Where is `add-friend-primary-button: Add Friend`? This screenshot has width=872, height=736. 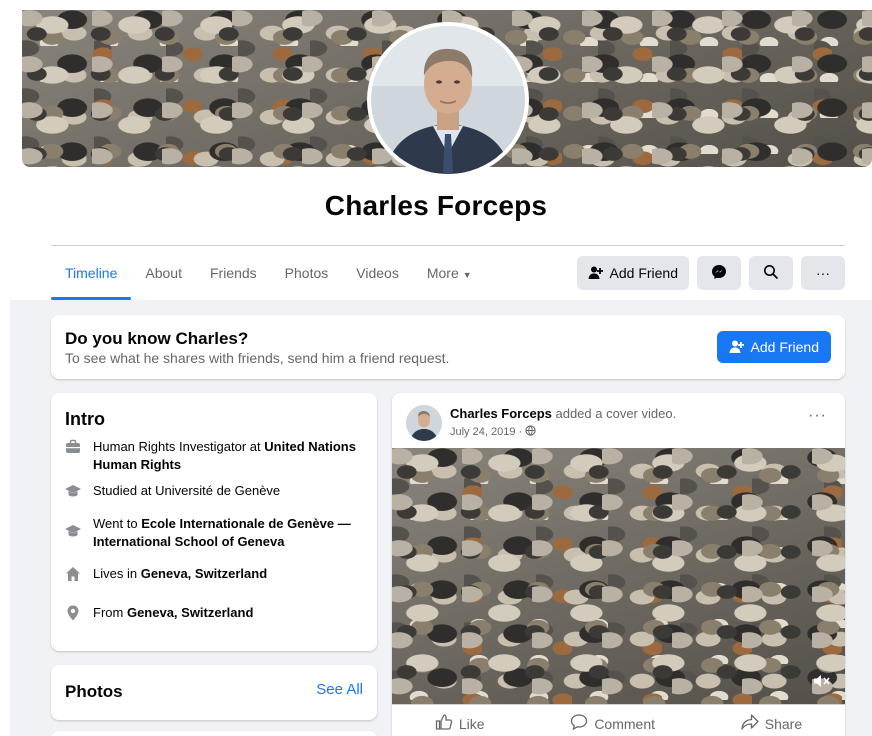
add-friend-primary-button: Add Friend is located at coordinates (773, 347).